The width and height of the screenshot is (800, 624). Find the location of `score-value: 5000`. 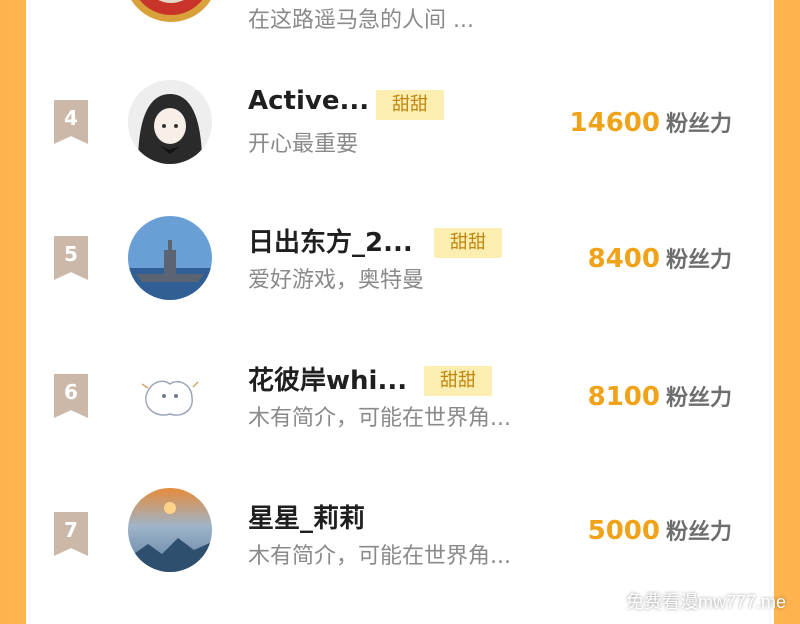

score-value: 5000 is located at coordinates (623, 531).